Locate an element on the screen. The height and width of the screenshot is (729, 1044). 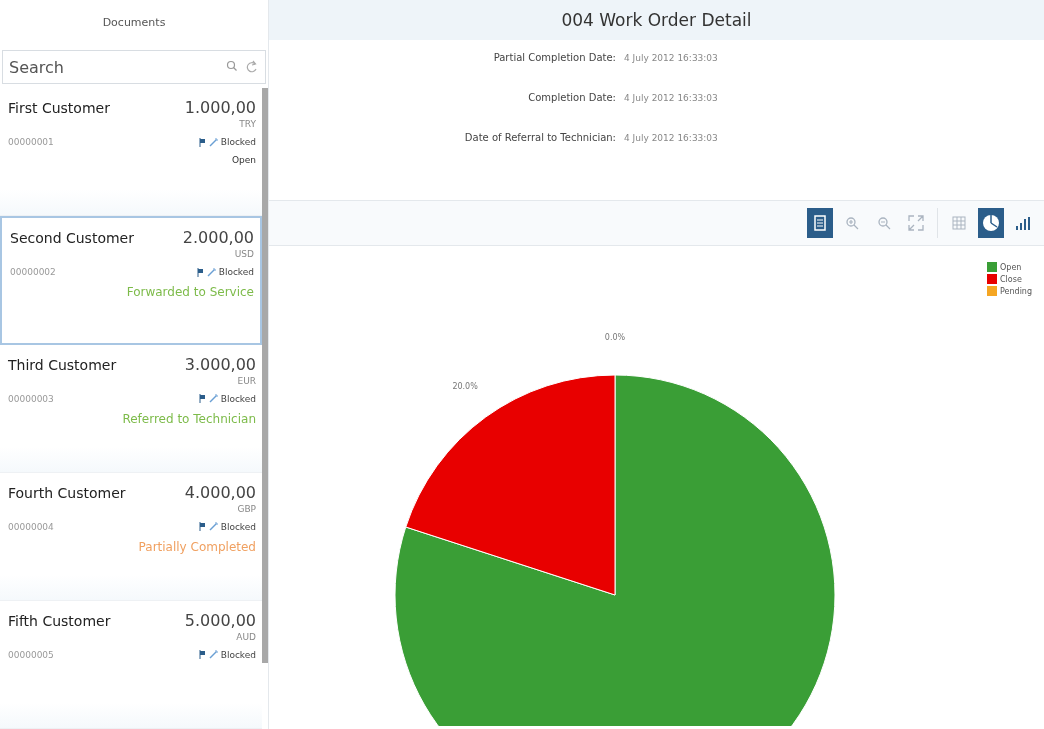
fullscreen-icon is located at coordinates (916, 223).